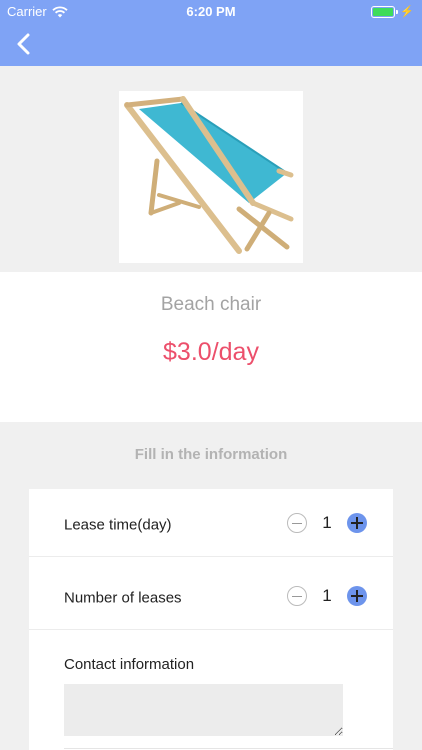 Image resolution: width=422 pixels, height=750 pixels. What do you see at coordinates (357, 596) in the screenshot?
I see `number-of-leases-plus-icon` at bounding box center [357, 596].